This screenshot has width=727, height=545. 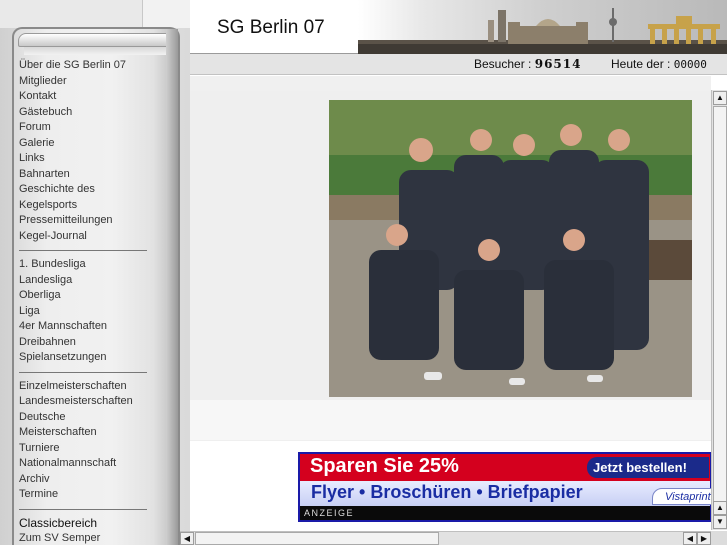 What do you see at coordinates (84, 358) in the screenshot?
I see `nav-item-fixtures: Spielansetzungen` at bounding box center [84, 358].